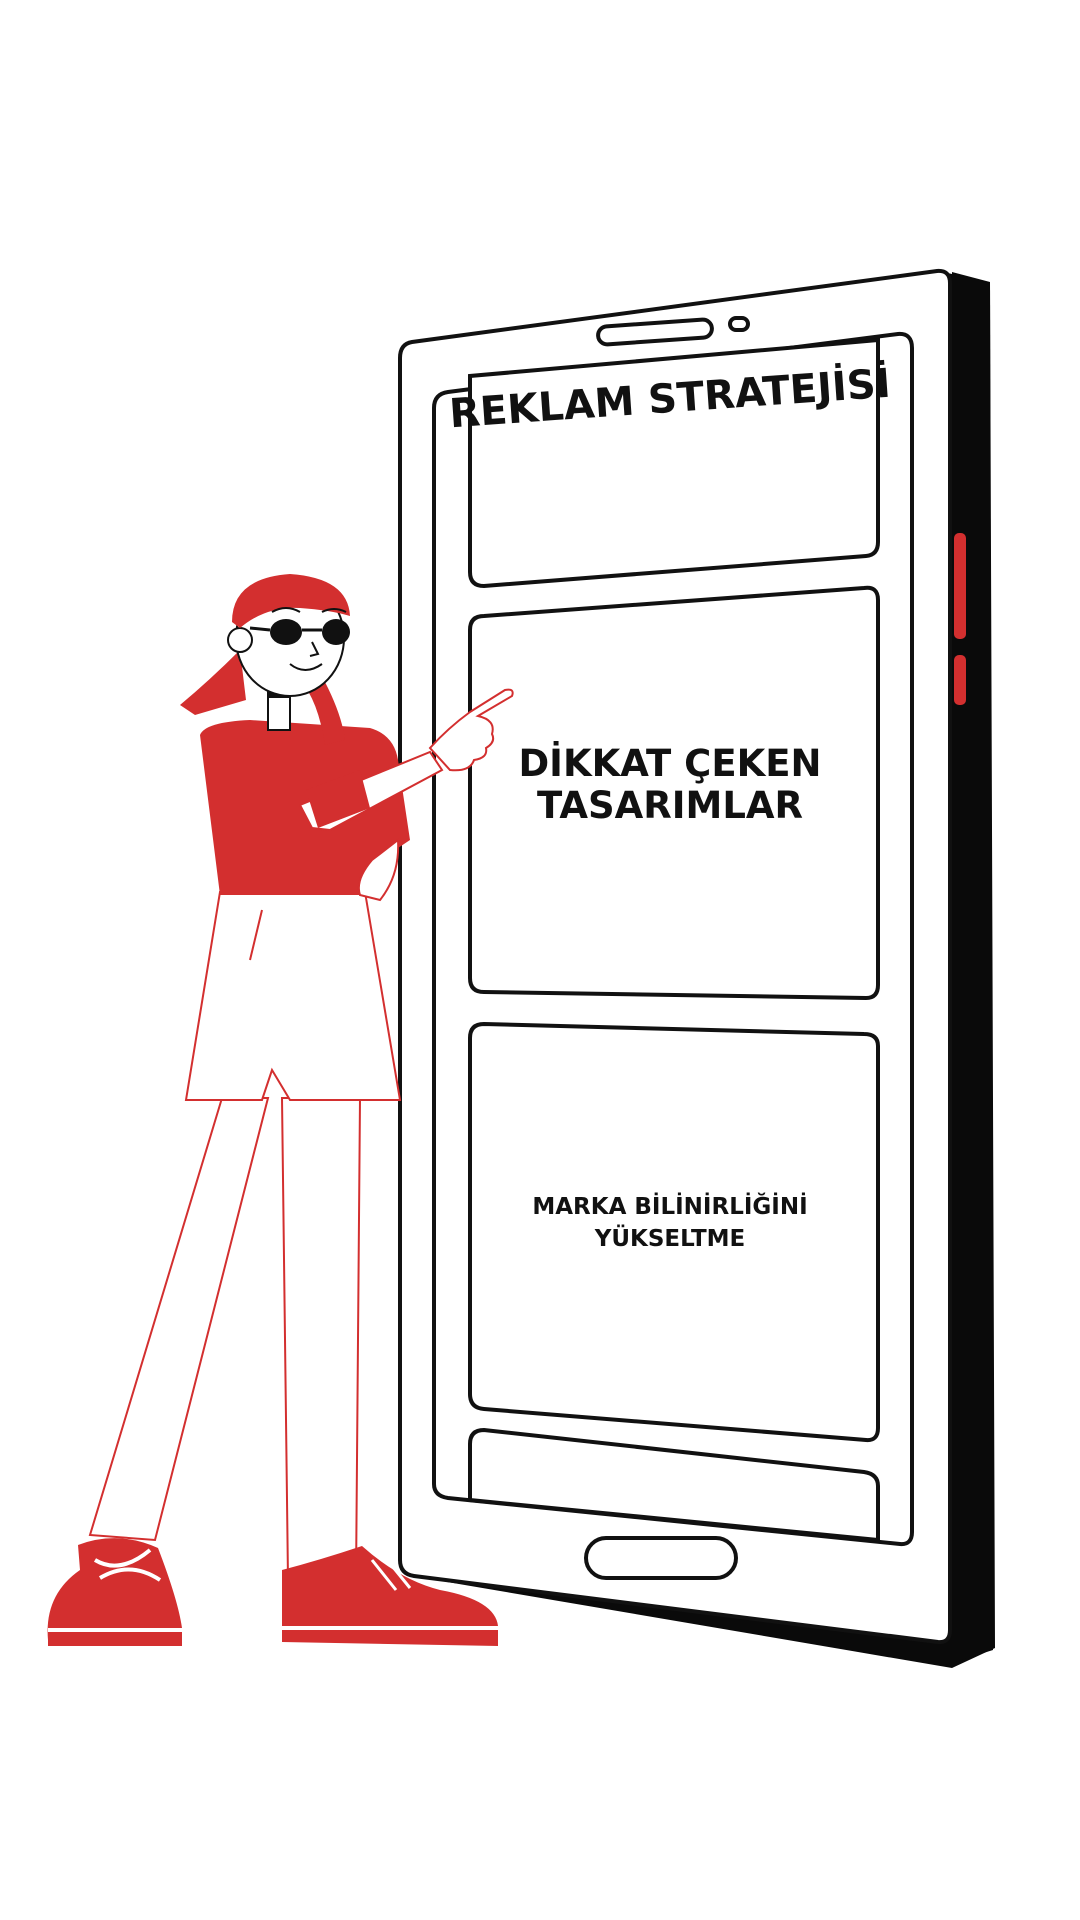 The image size is (1080, 1920). I want to click on character-skirt, so click(293, 996).